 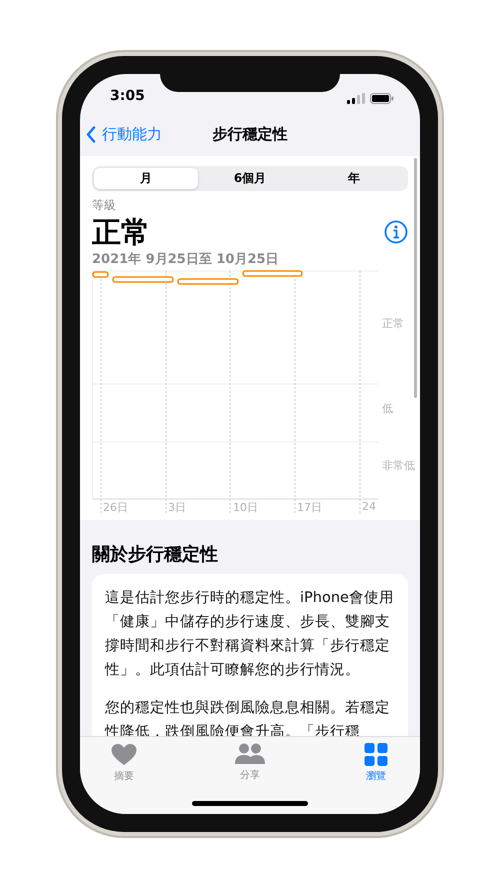 I want to click on heart-icon, so click(x=124, y=754).